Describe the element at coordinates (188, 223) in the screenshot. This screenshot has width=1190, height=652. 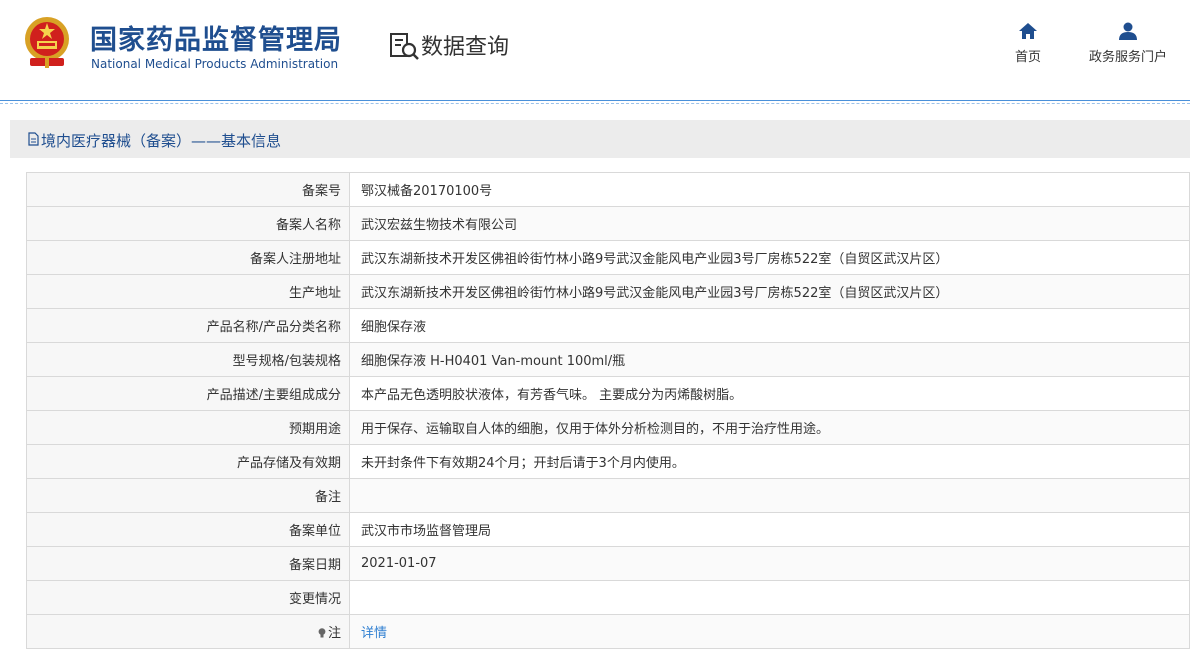
I see `field-label: 备案人名称` at that location.